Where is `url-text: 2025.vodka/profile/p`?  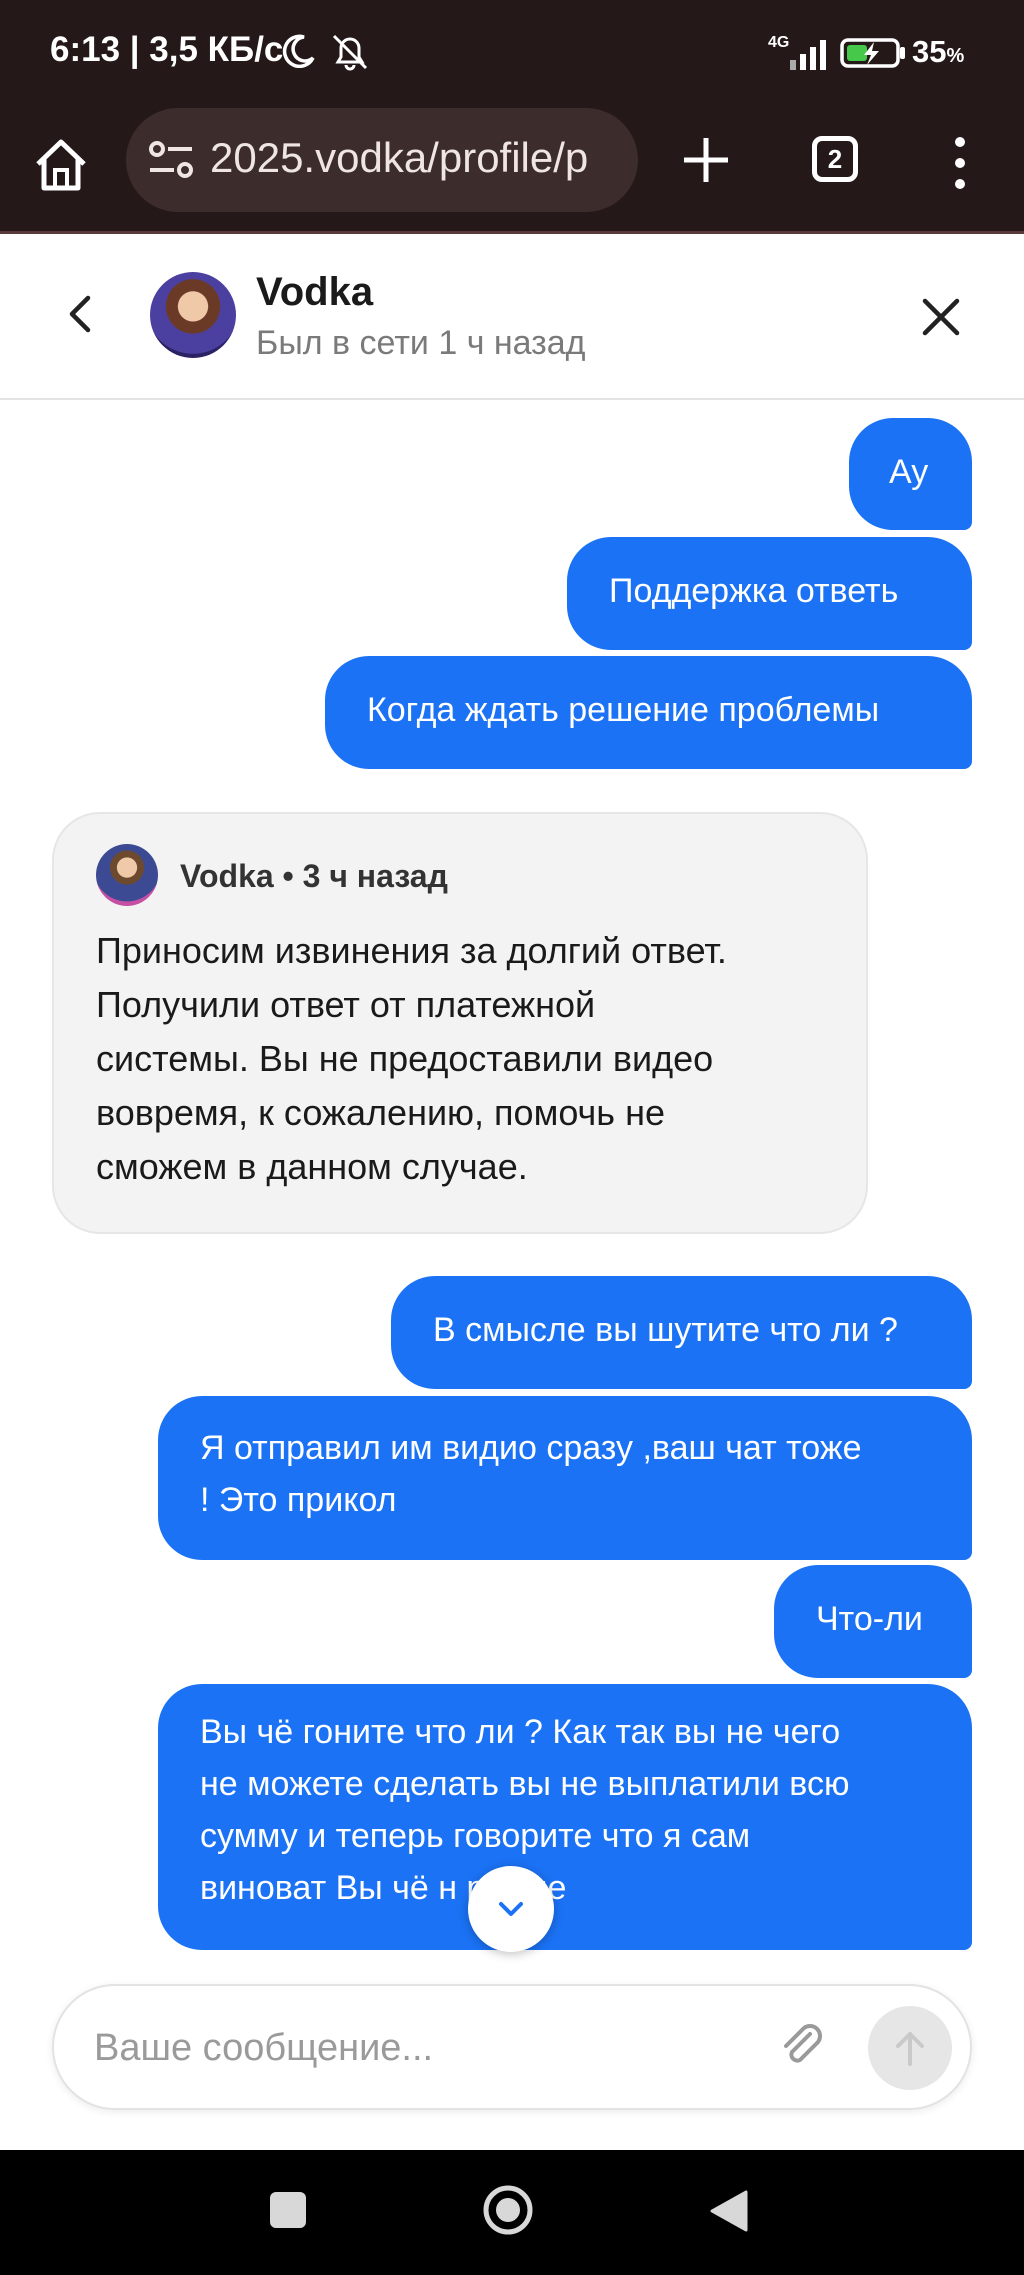
url-text: 2025.vodka/profile/p is located at coordinates (420, 158).